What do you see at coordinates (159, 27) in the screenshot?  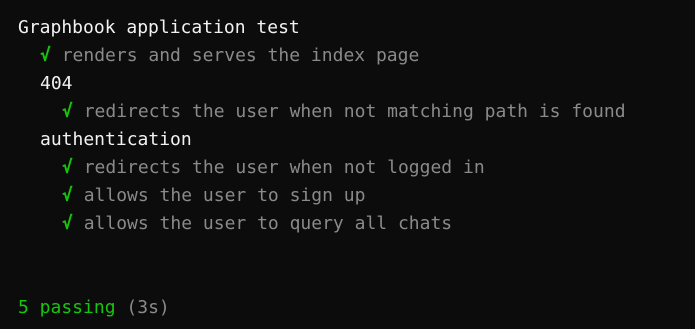 I see `root-suite-title: Graphbook application test` at bounding box center [159, 27].